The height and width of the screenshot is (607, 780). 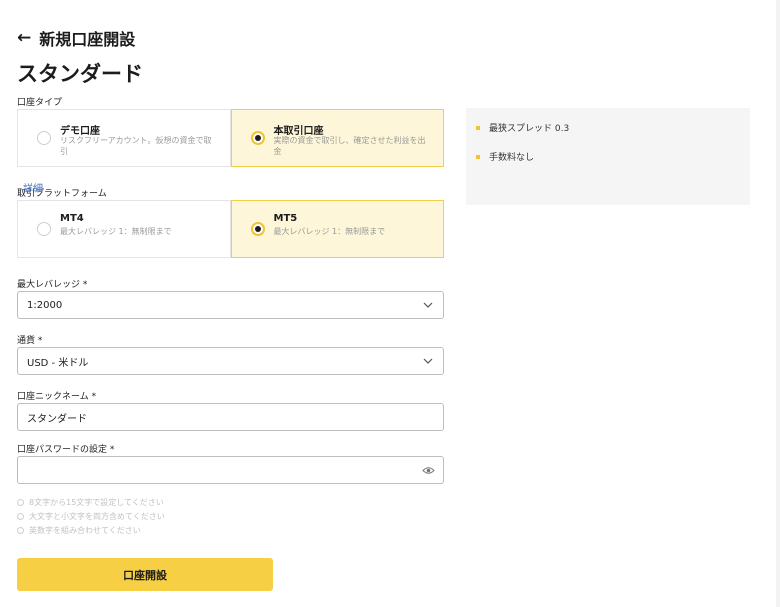 What do you see at coordinates (87, 39) in the screenshot?
I see `back-title: 新規口座開設` at bounding box center [87, 39].